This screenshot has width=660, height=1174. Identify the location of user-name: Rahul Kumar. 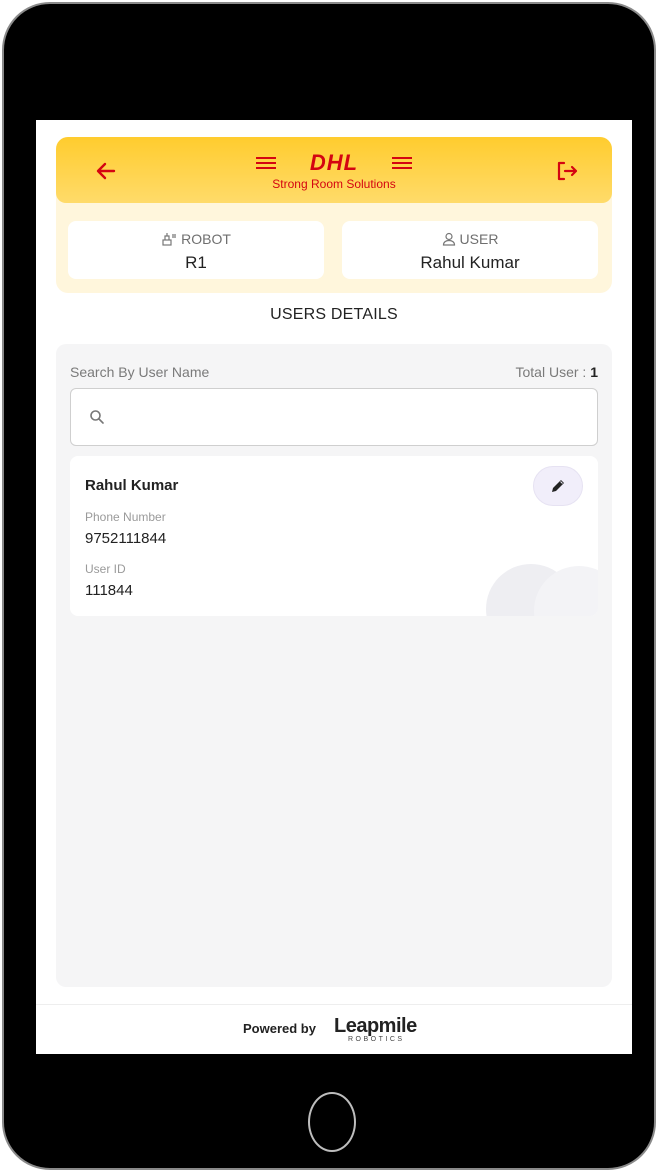
(132, 485).